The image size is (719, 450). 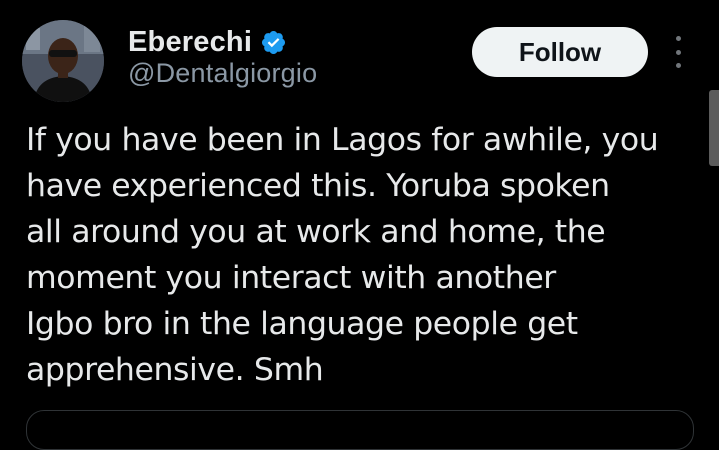 I want to click on more-vertical-icon, so click(x=678, y=52).